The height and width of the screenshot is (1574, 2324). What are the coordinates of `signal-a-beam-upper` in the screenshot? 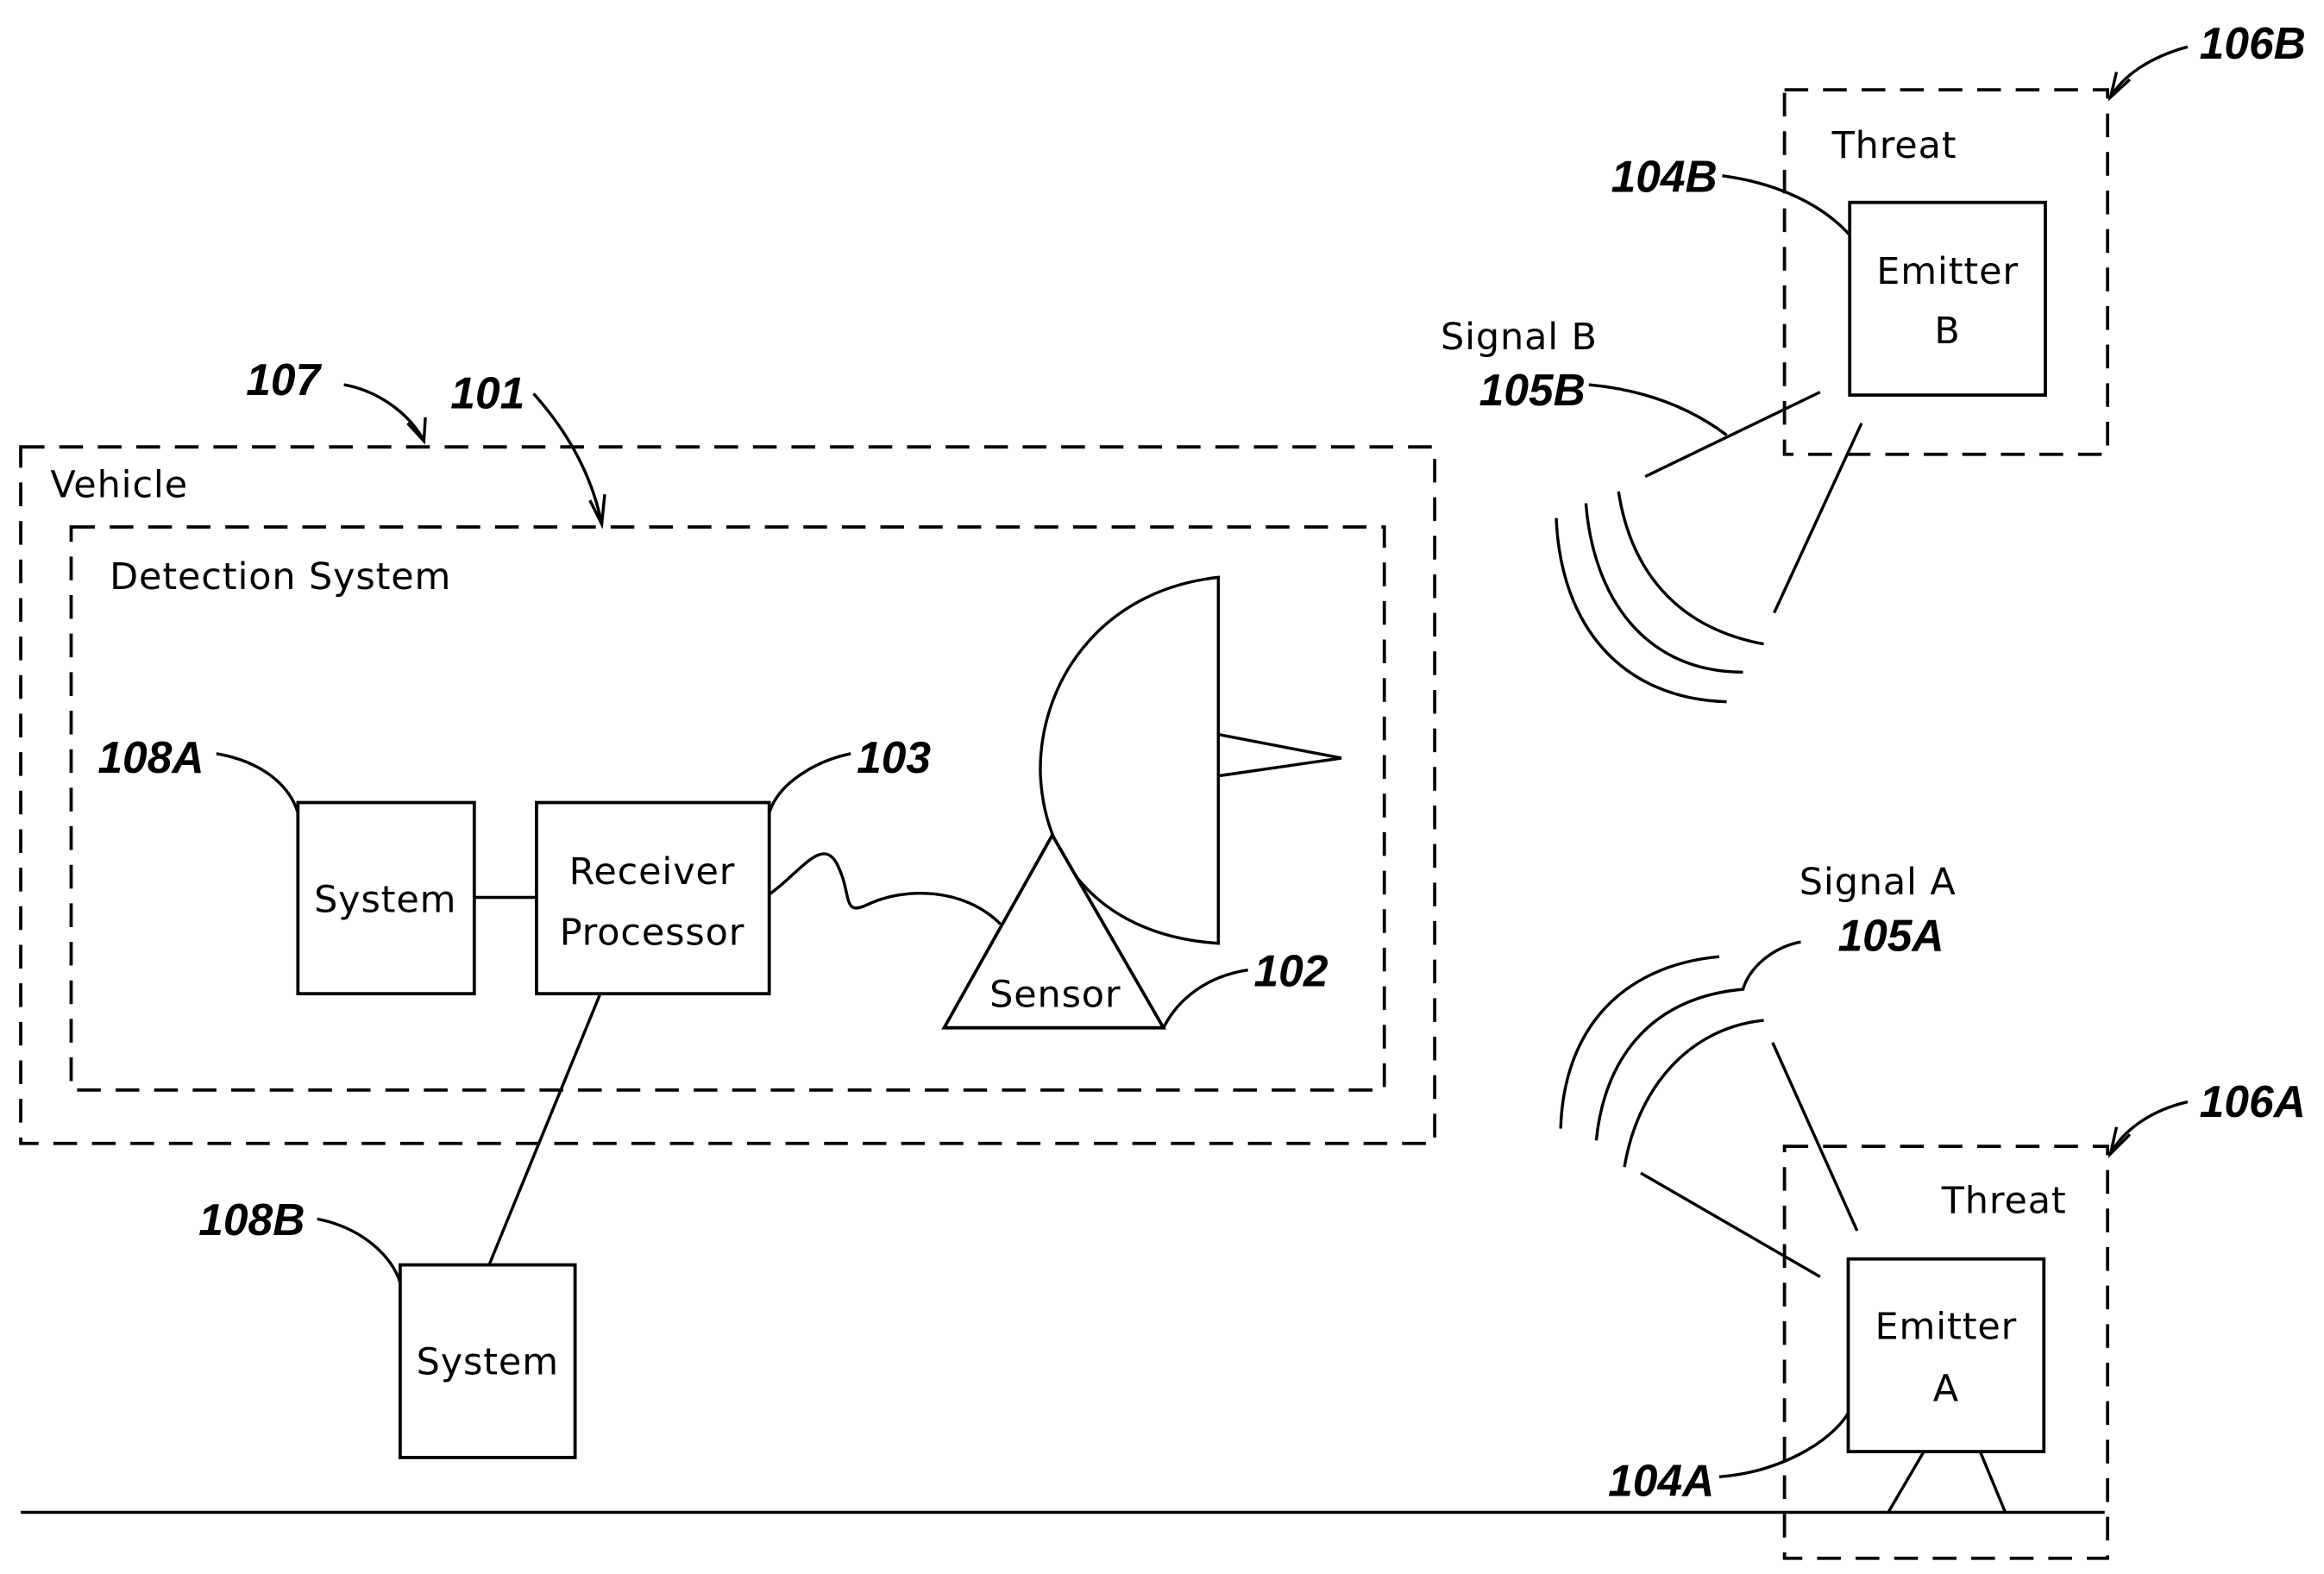 It's located at (1815, 1137).